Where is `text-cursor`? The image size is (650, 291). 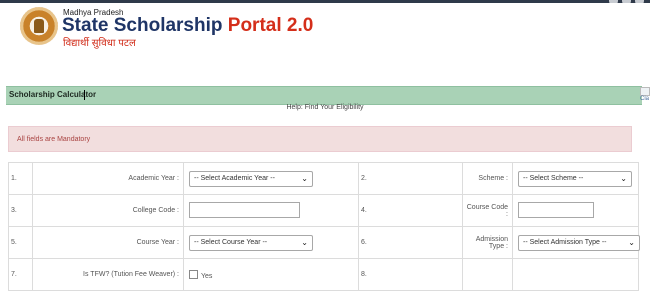 text-cursor is located at coordinates (84, 95).